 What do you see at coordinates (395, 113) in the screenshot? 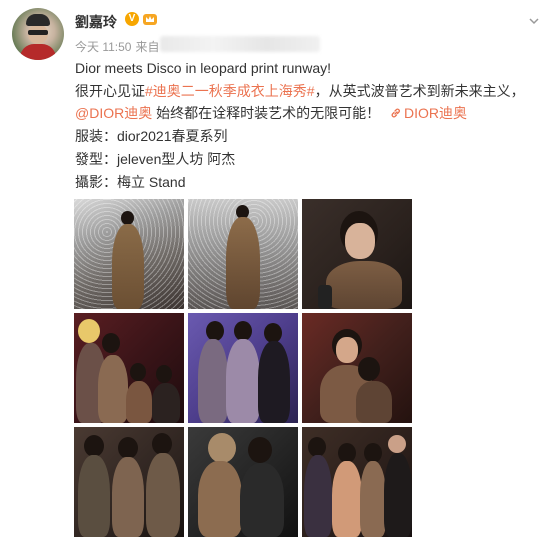
I see `link-icon` at bounding box center [395, 113].